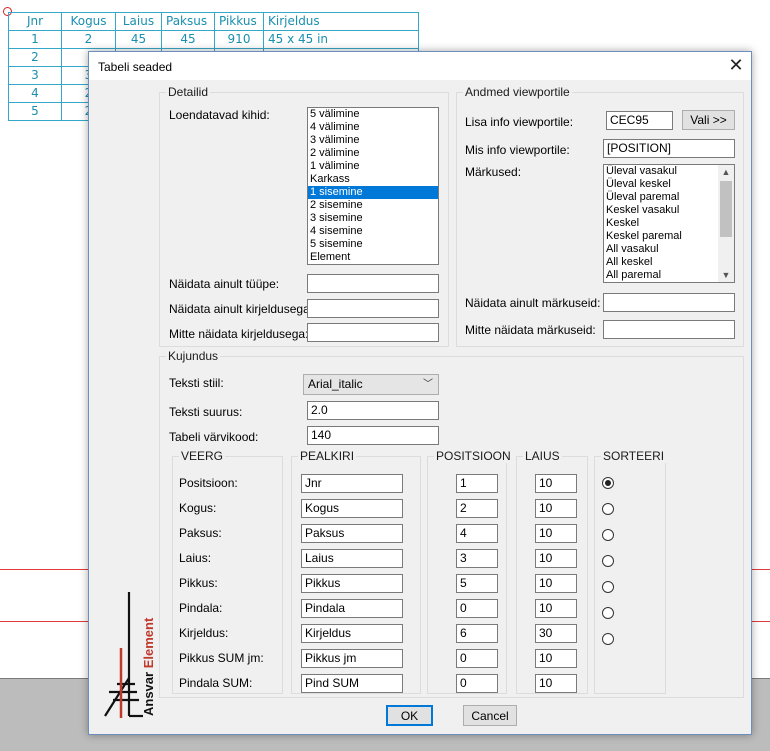 This screenshot has width=770, height=751. What do you see at coordinates (409, 715) in the screenshot?
I see `ok-button: OK` at bounding box center [409, 715].